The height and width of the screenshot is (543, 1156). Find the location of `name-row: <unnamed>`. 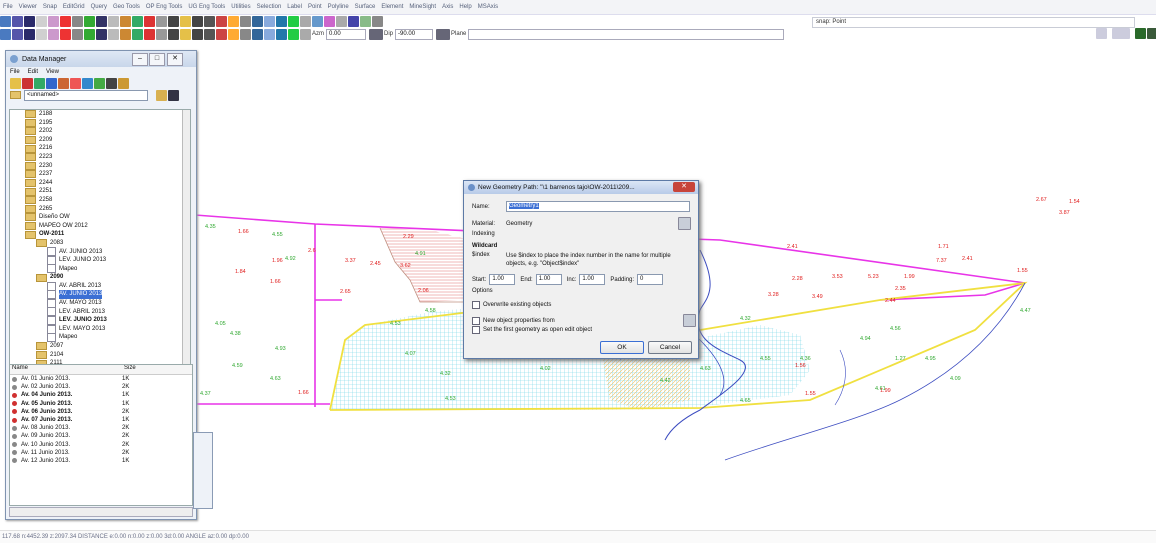

name-row: <unnamed> is located at coordinates (101, 95).